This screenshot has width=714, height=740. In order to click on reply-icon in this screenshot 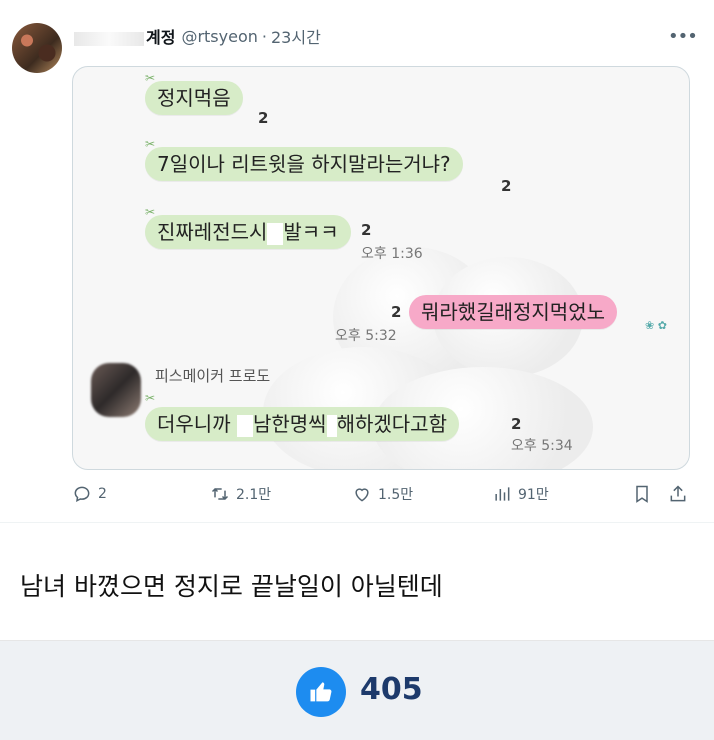, I will do `click(82, 494)`.